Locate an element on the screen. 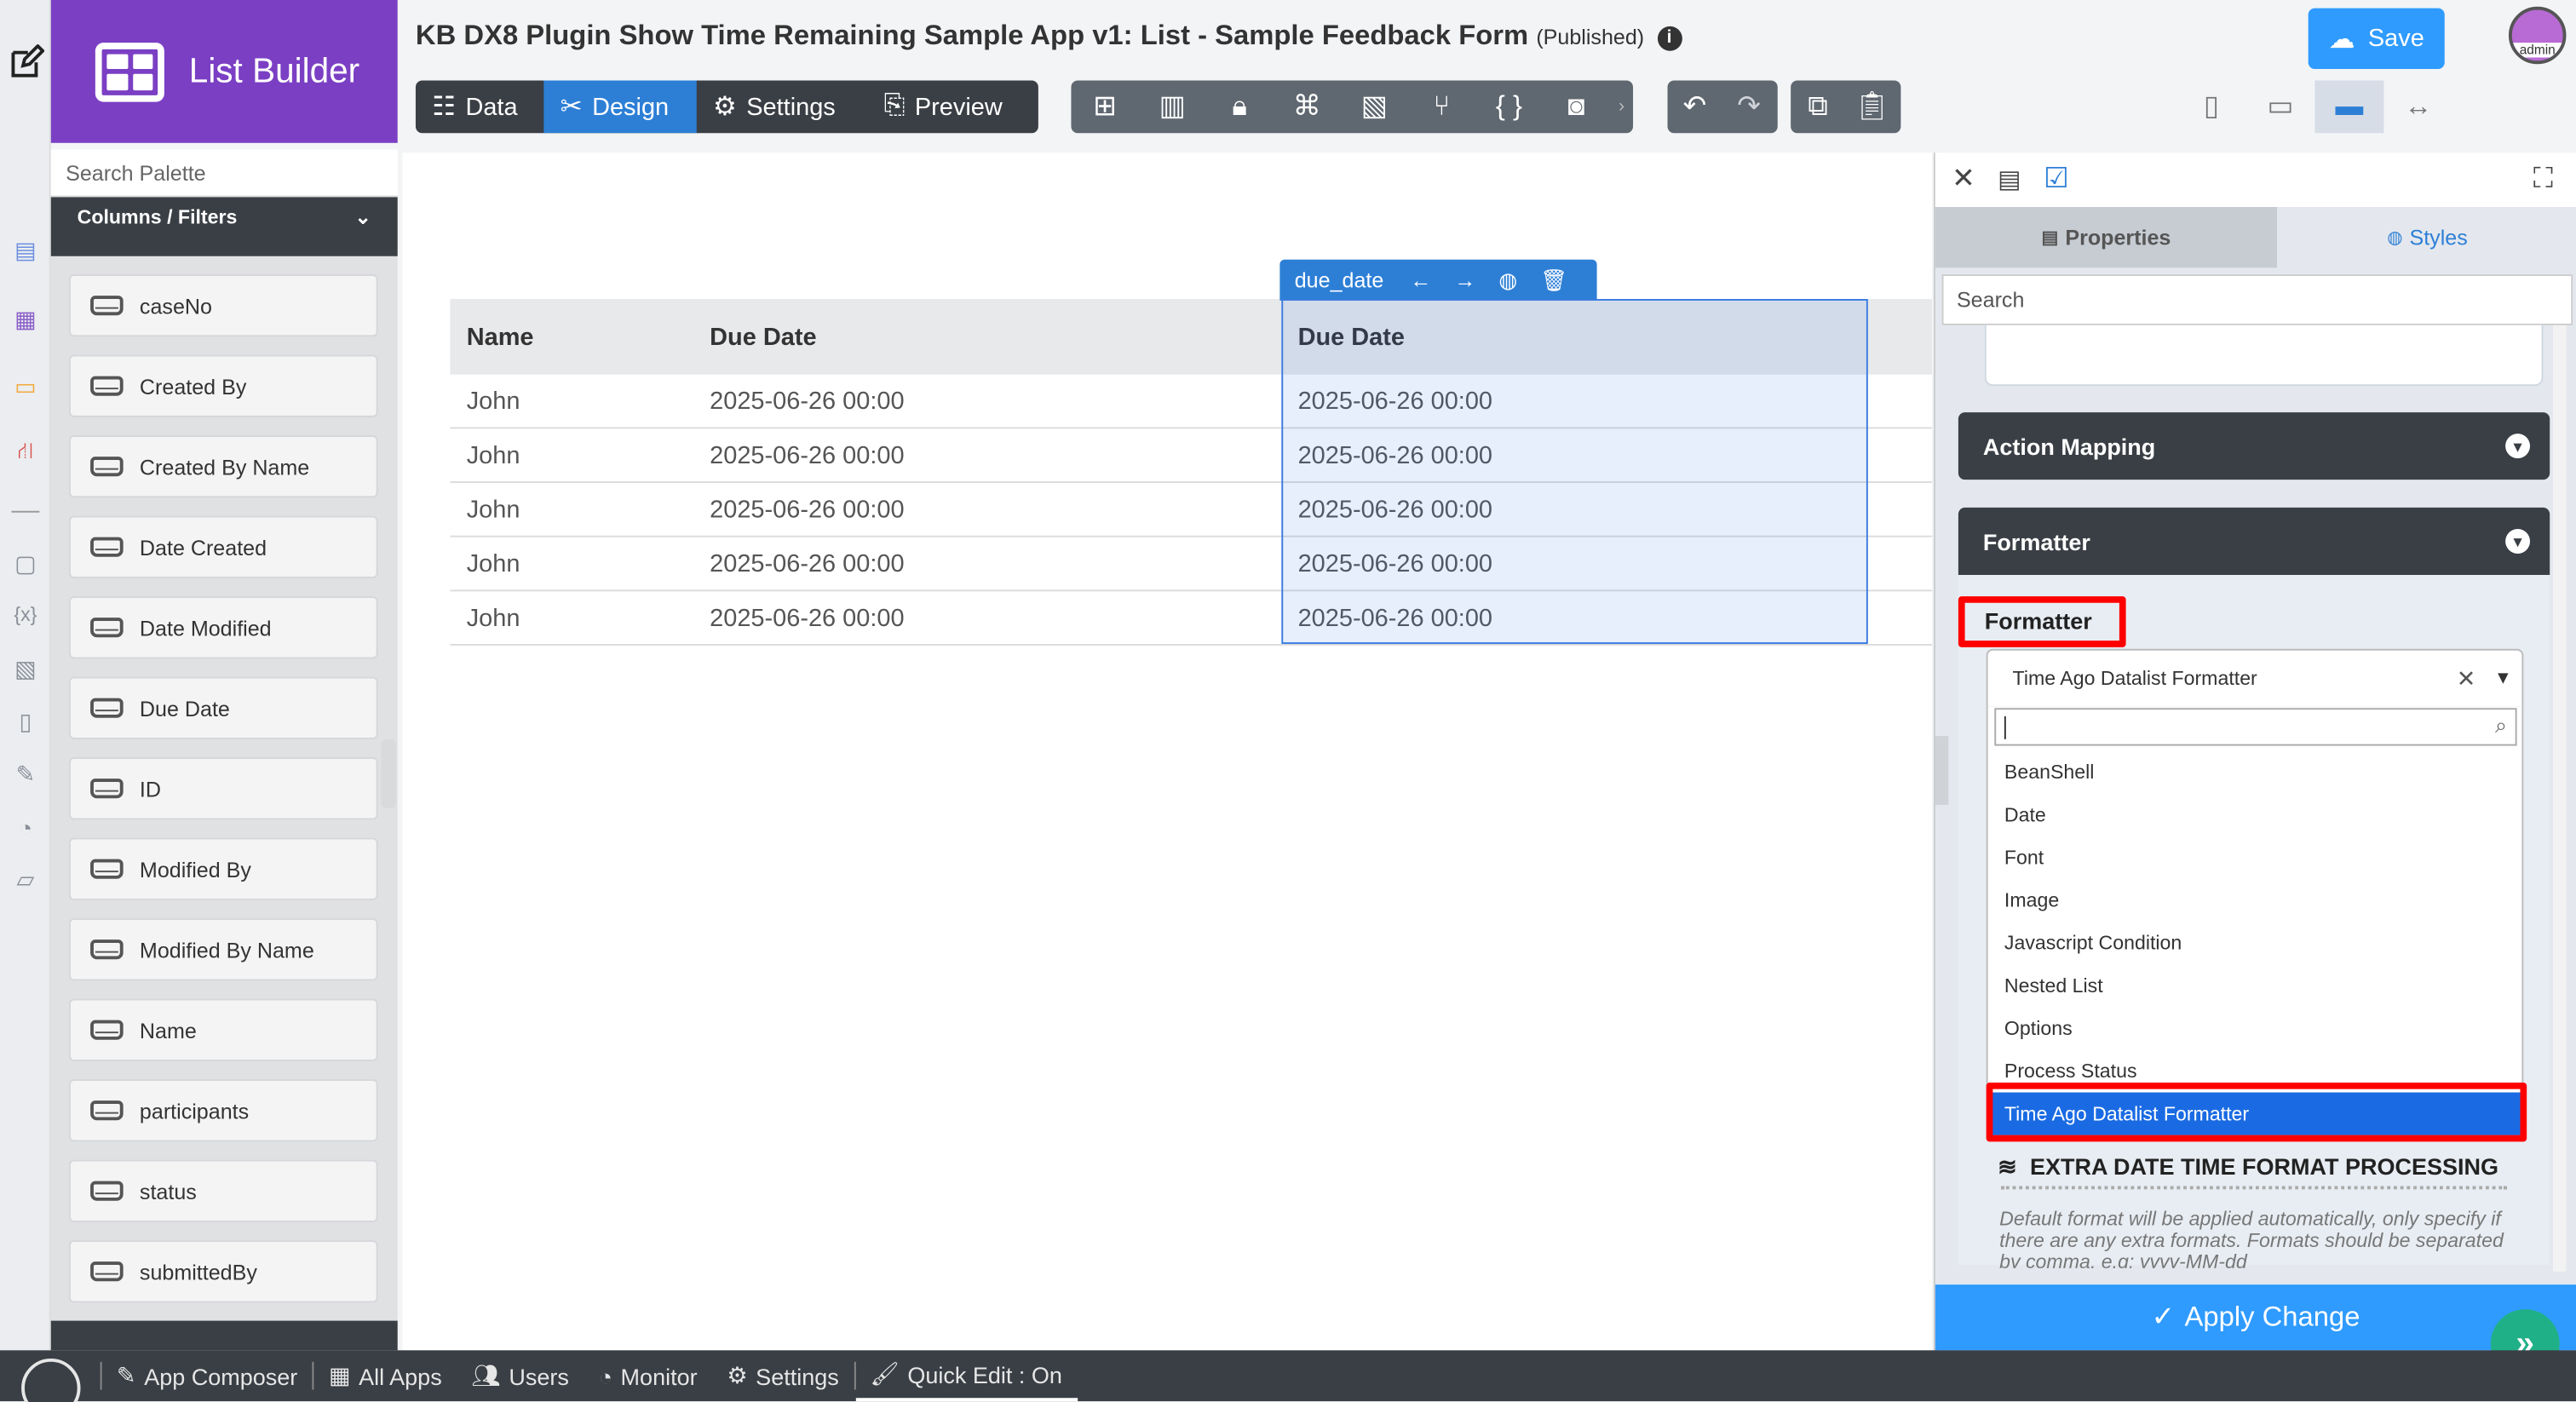  history-toolbar: ↶ ↷ is located at coordinates (1723, 107).